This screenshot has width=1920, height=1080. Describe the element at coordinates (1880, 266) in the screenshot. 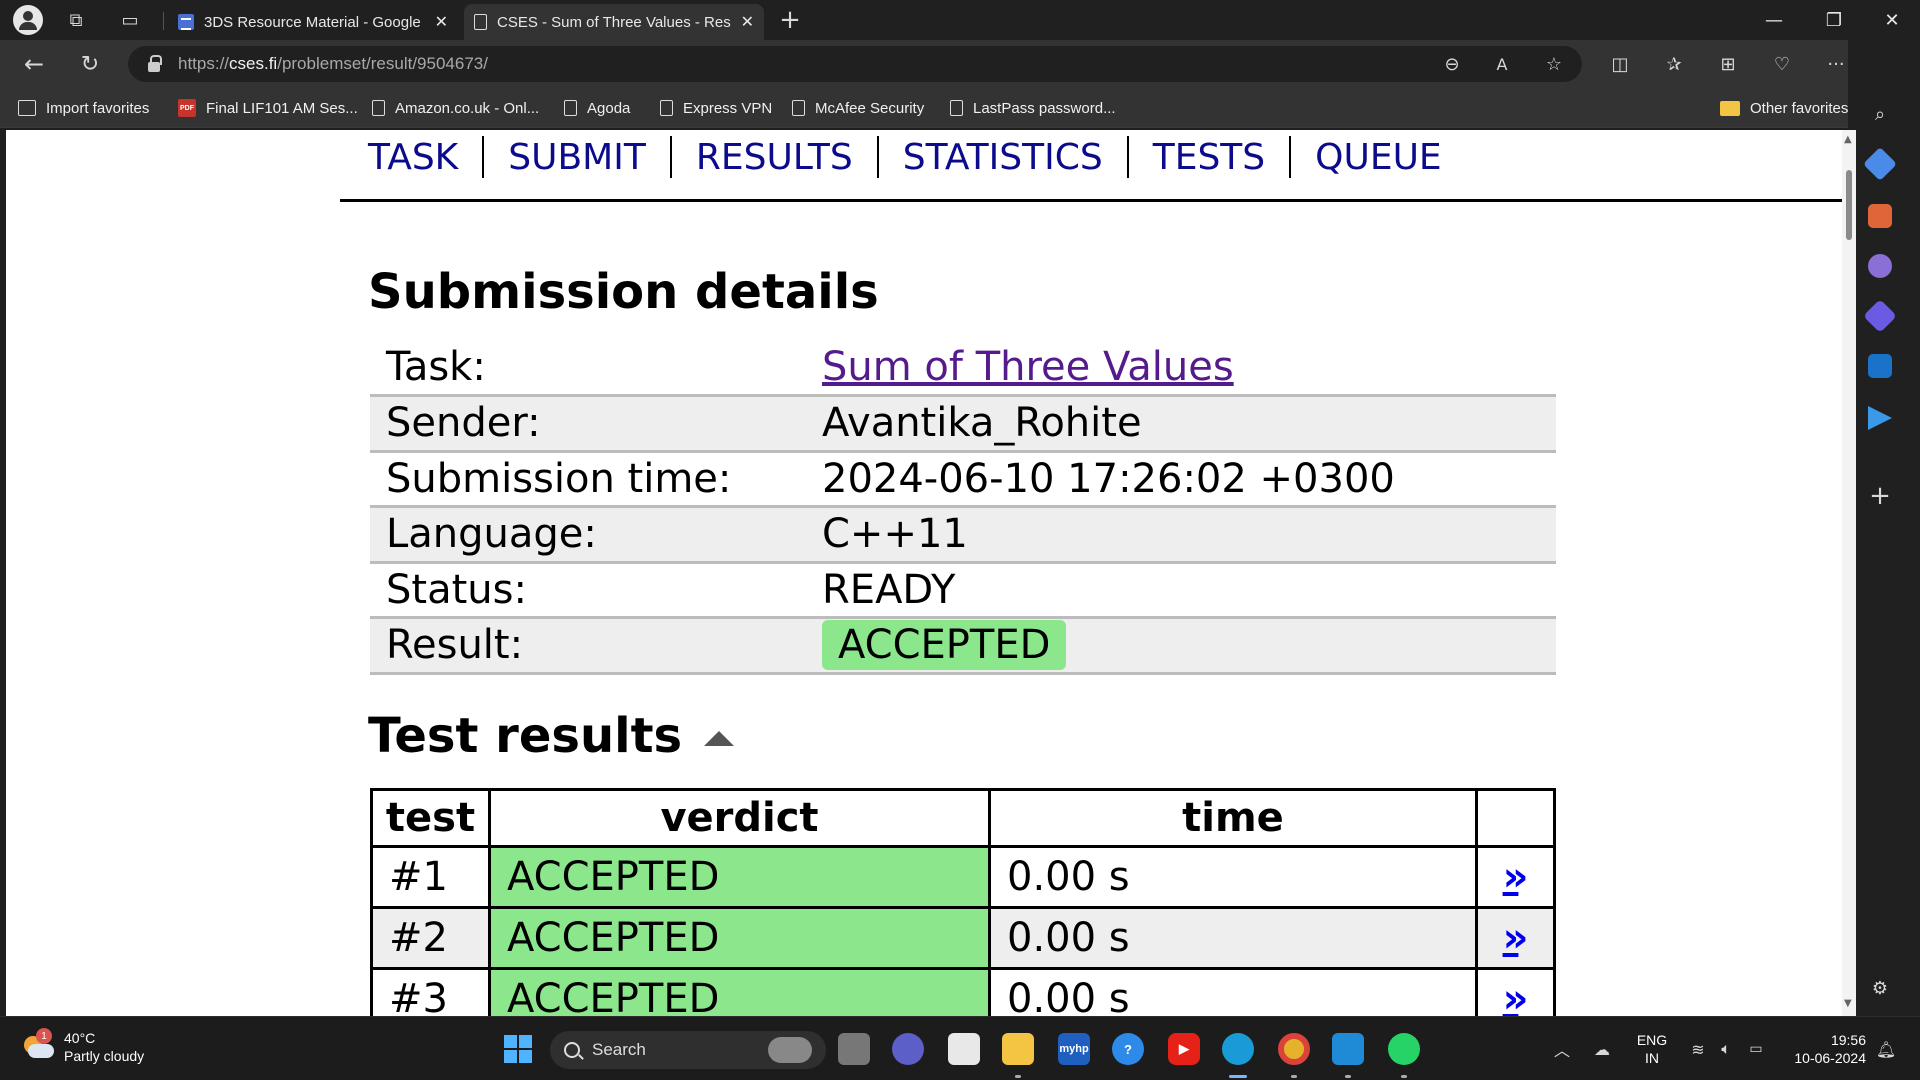

I see `games-icon` at that location.